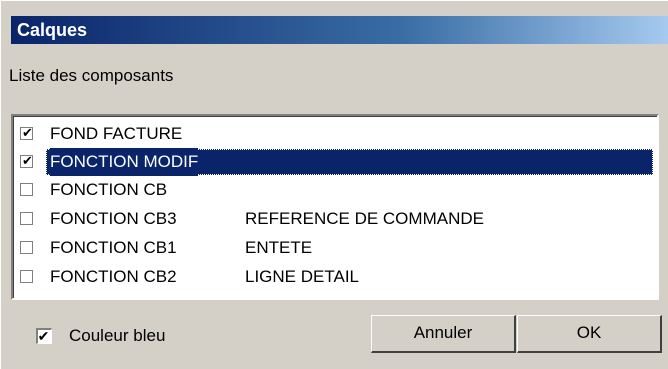 The width and height of the screenshot is (668, 369). Describe the element at coordinates (91, 75) in the screenshot. I see `list-label: Liste des composants` at that location.